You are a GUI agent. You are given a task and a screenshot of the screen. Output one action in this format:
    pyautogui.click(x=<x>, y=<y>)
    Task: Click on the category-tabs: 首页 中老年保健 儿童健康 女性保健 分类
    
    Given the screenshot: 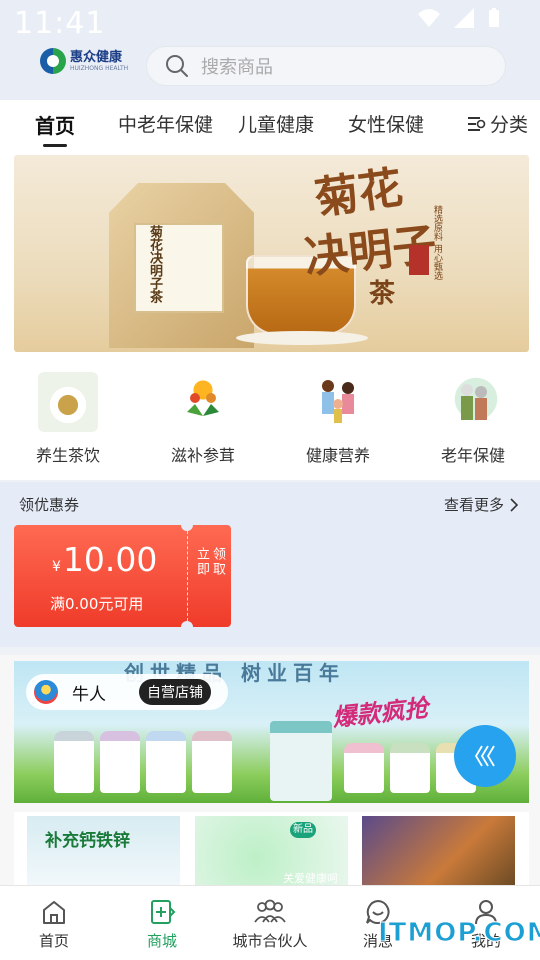 What is the action you would take?
    pyautogui.click(x=270, y=125)
    